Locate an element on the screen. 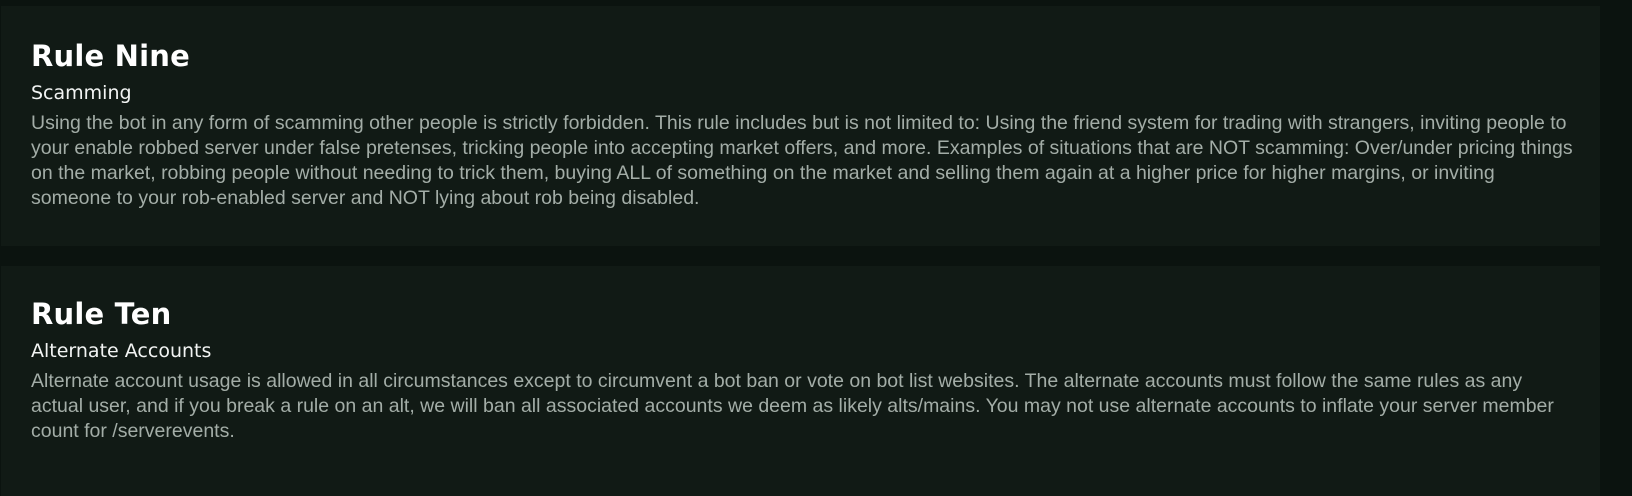  rule-title: Rule Nine is located at coordinates (111, 56).